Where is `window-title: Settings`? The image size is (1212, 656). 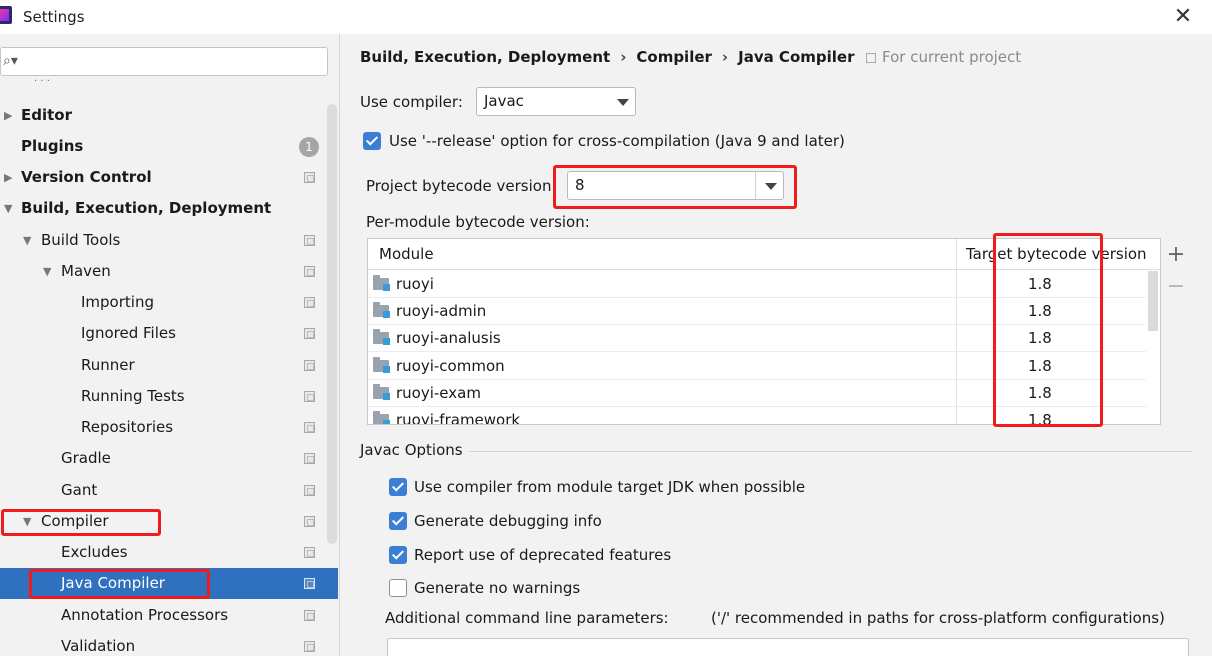 window-title: Settings is located at coordinates (54, 17).